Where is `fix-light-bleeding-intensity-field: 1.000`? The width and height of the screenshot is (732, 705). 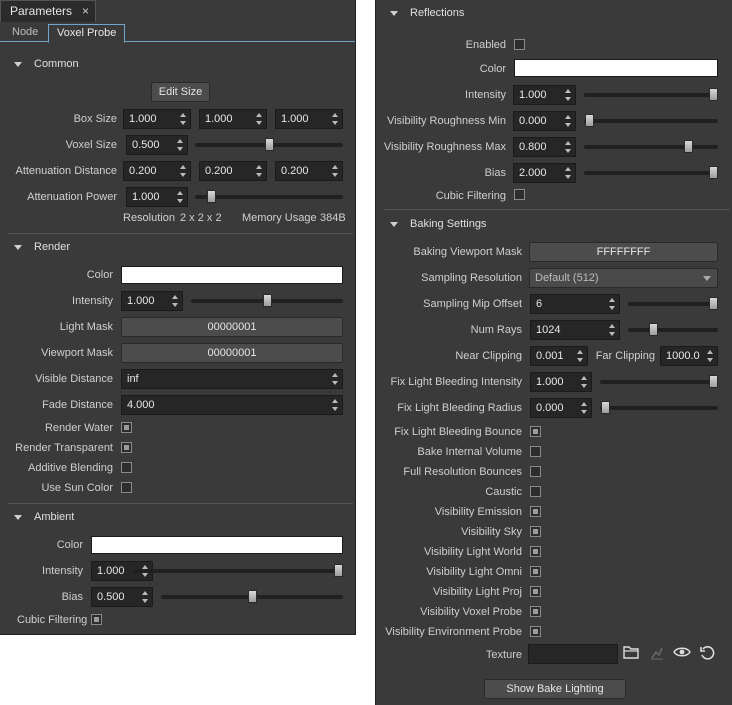 fix-light-bleeding-intensity-field: 1.000 is located at coordinates (561, 382).